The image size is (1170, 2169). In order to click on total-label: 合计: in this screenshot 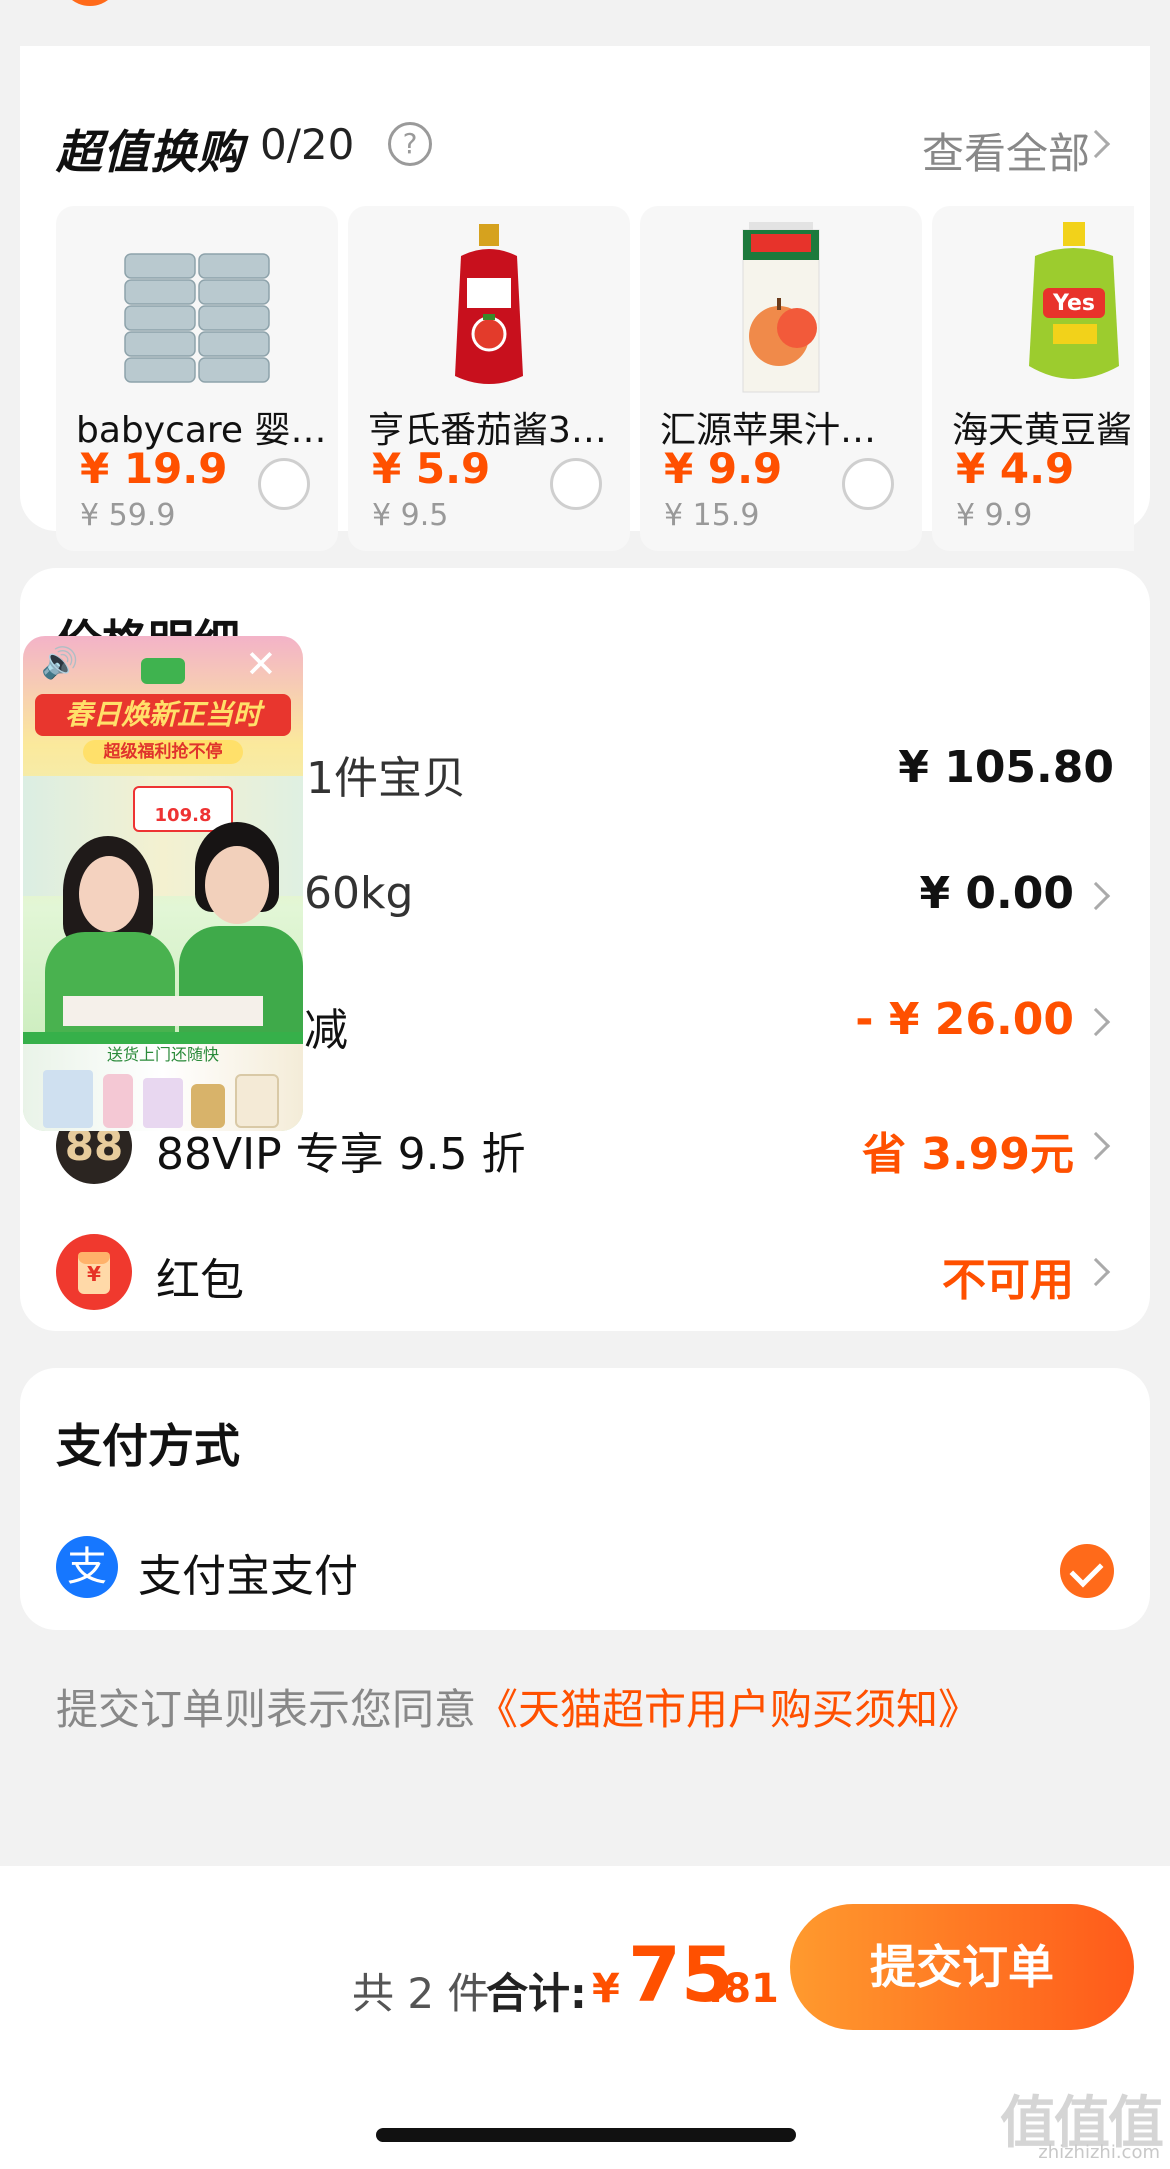, I will do `click(536, 1993)`.